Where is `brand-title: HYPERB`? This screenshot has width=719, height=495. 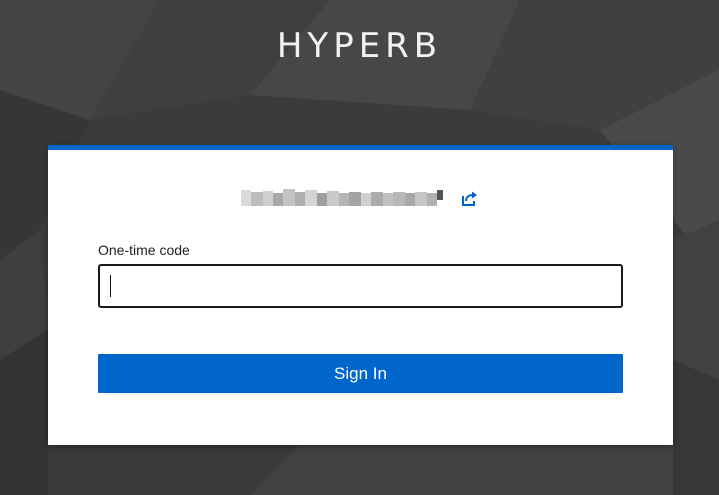
brand-title: HYPERB is located at coordinates (359, 46).